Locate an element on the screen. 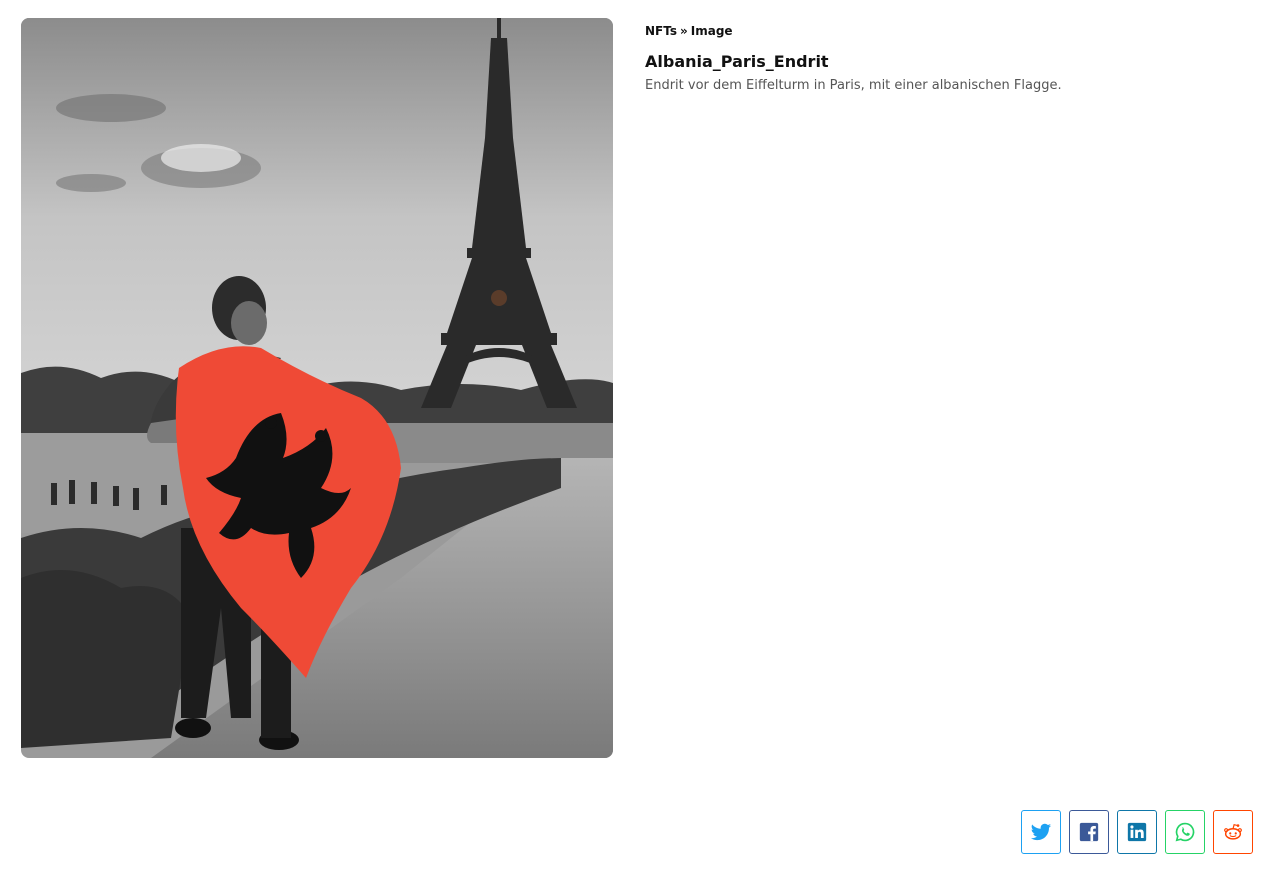  reddit-icon is located at coordinates (1233, 831).